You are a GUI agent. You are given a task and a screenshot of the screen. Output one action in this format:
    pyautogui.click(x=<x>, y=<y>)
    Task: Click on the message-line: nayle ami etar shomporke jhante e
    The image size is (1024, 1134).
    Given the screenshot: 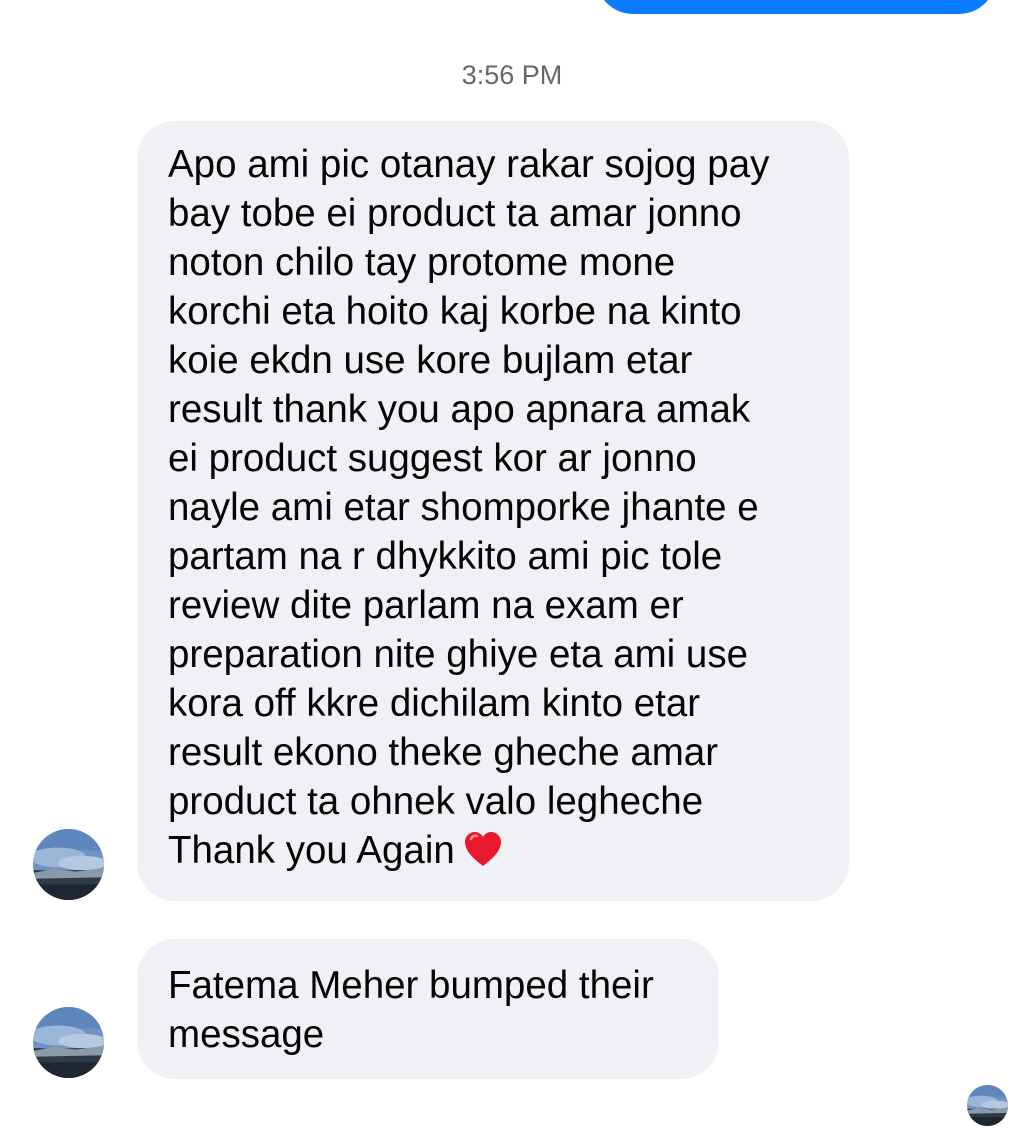 What is the action you would take?
    pyautogui.click(x=463, y=507)
    